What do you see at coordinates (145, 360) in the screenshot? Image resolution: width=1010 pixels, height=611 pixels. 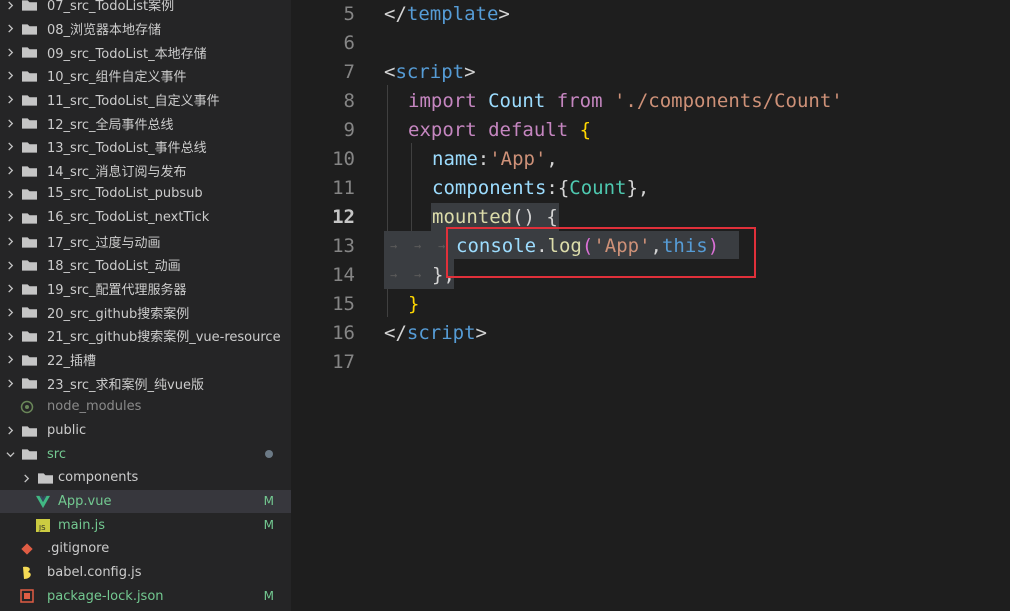 I see `explorer-item: 22_插槽` at bounding box center [145, 360].